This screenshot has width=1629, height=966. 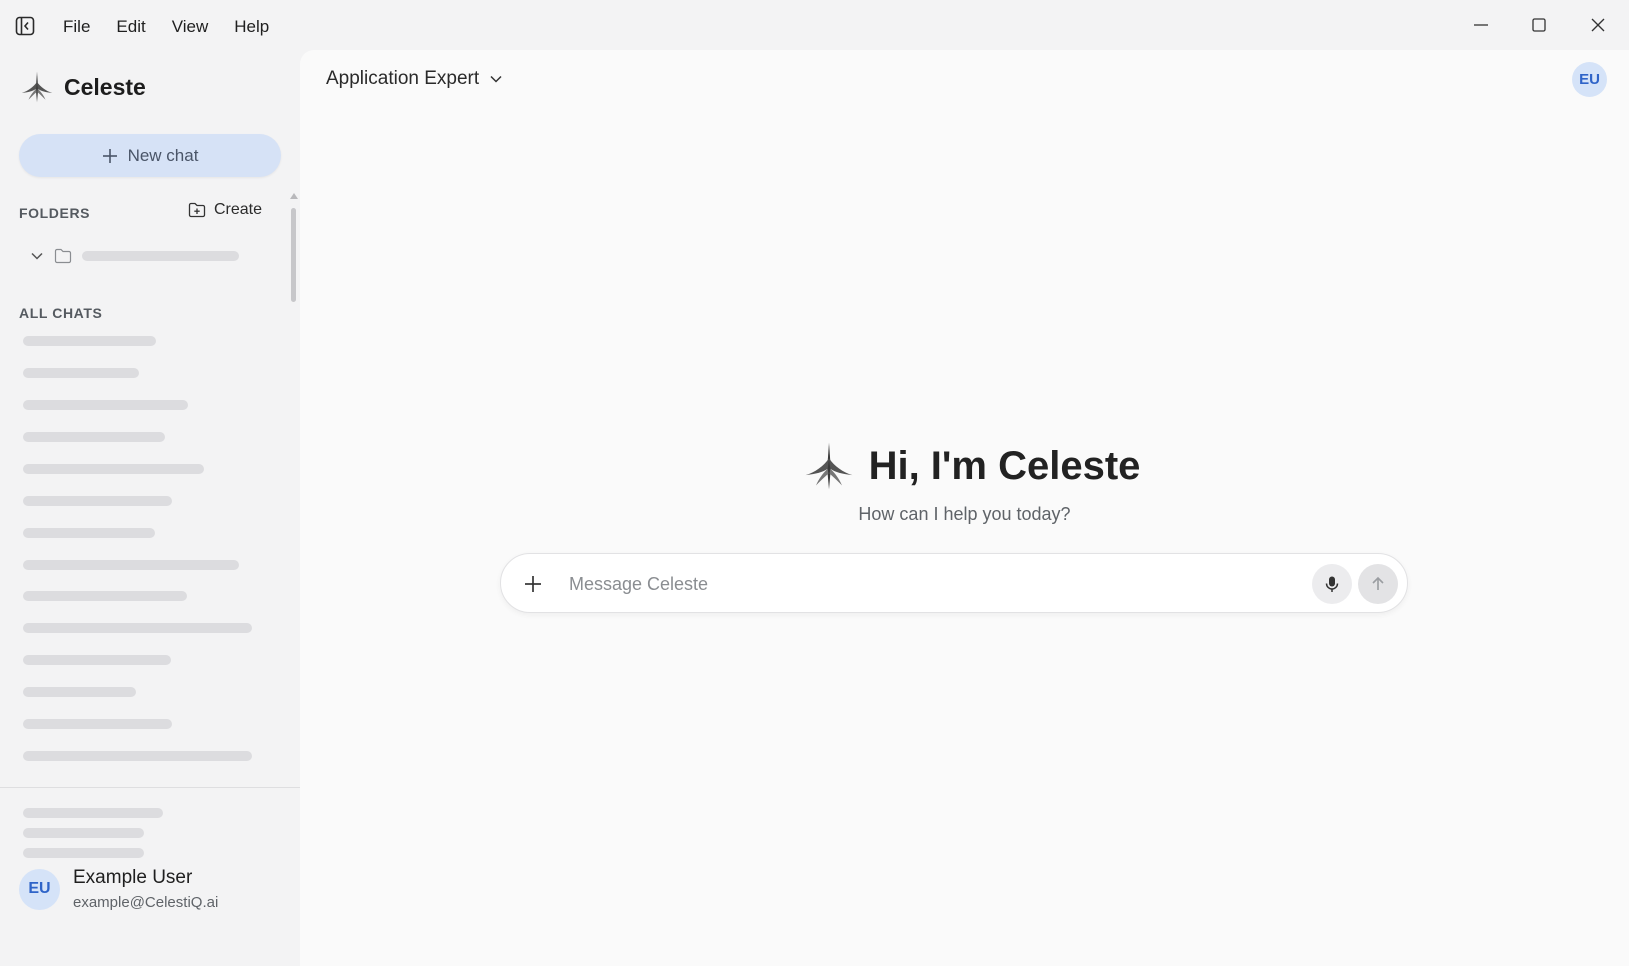 What do you see at coordinates (1589, 79) in the screenshot?
I see `account-avatar: EU` at bounding box center [1589, 79].